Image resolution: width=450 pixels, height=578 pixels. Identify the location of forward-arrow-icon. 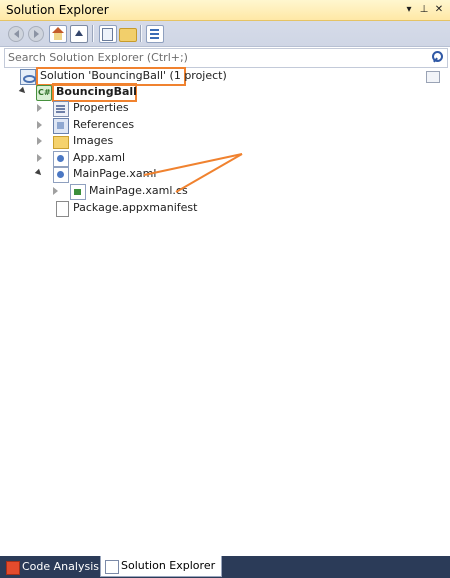
(36, 34).